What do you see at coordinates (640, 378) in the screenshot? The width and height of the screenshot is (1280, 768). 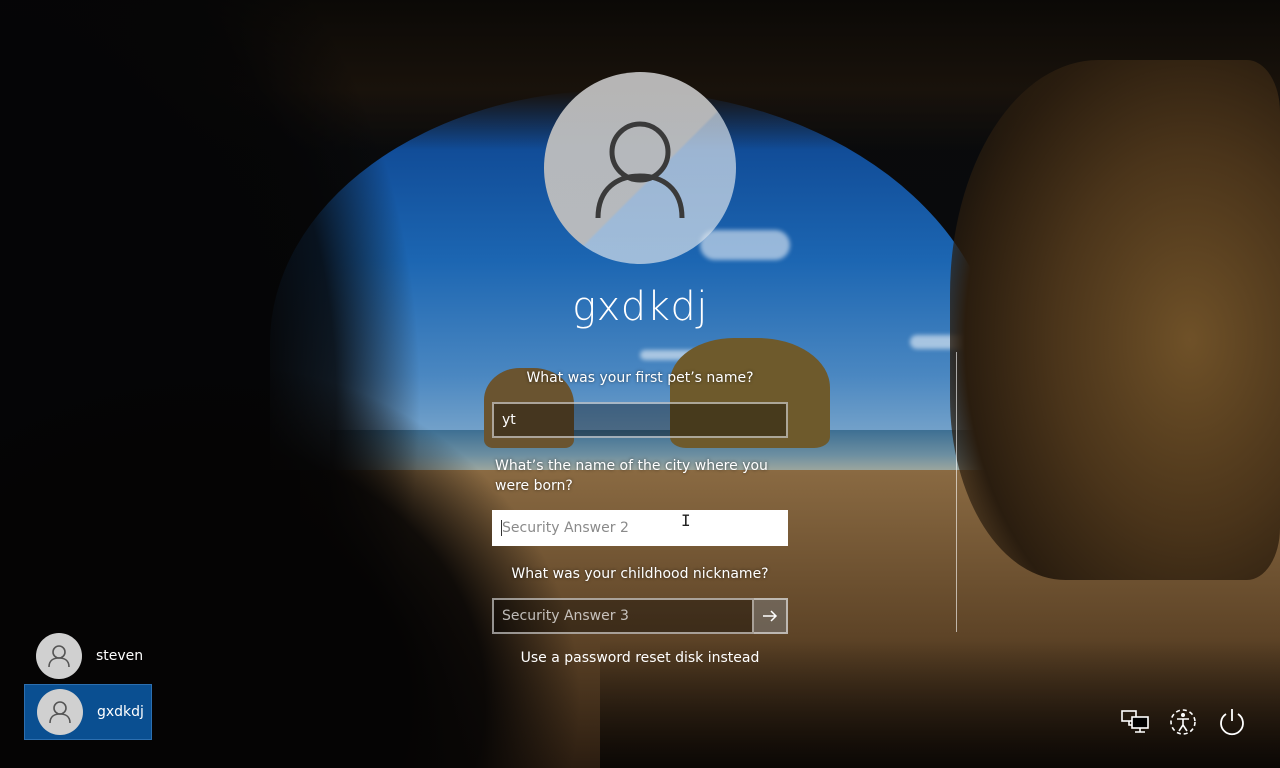 I see `security-question-1: What was your first pet’s name?` at bounding box center [640, 378].